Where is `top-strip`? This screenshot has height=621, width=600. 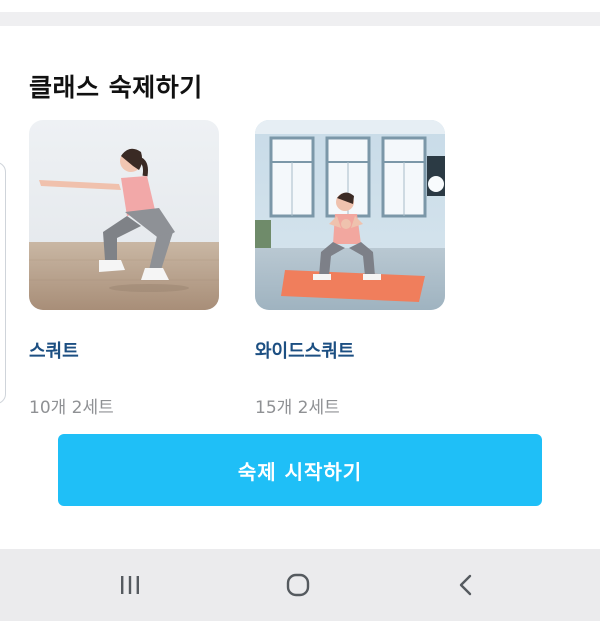
top-strip is located at coordinates (300, 6).